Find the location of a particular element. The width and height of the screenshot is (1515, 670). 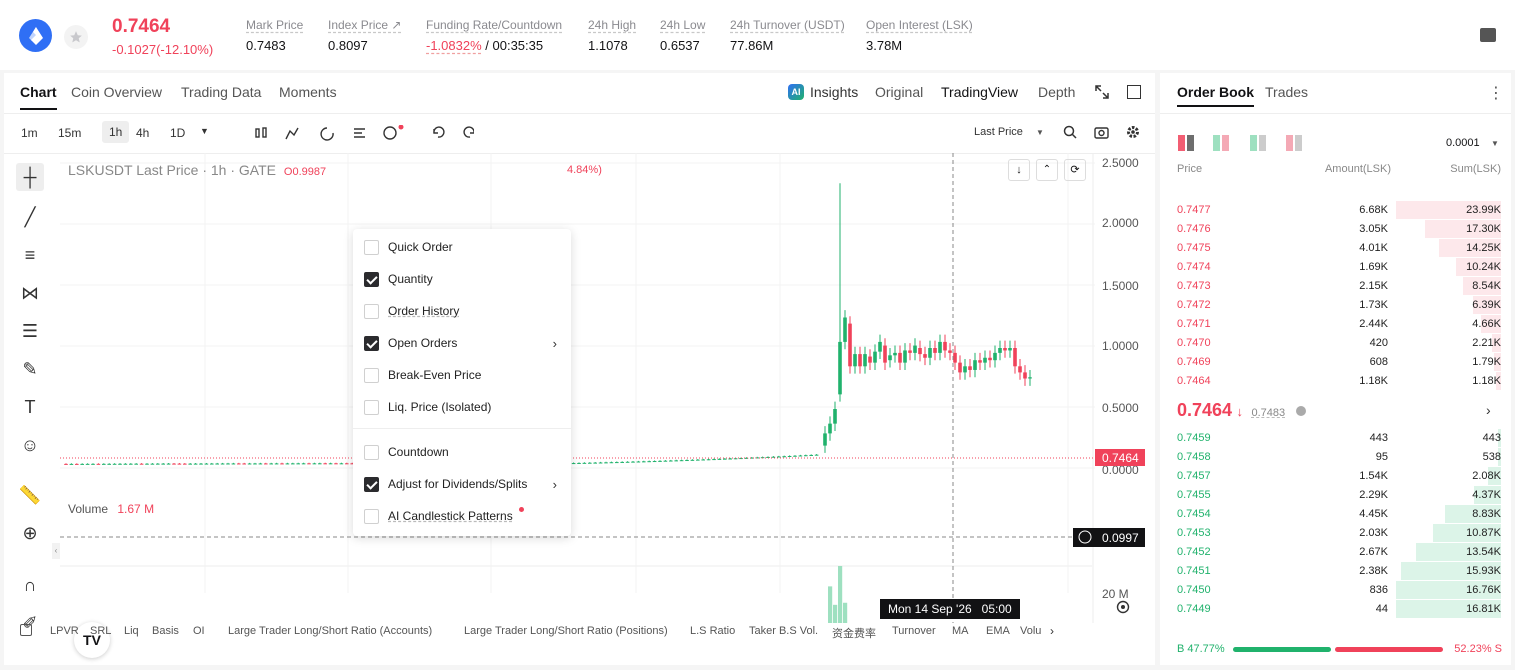

view-split-icon is located at coordinates (1221, 143).